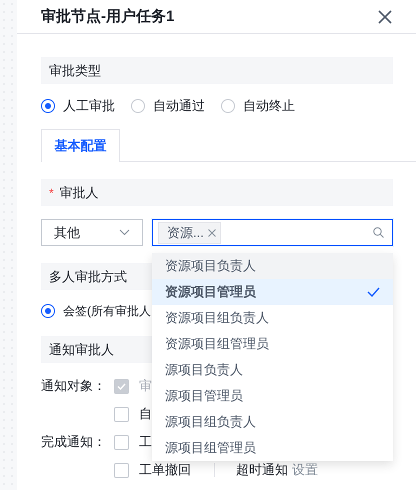 The image size is (416, 490). What do you see at coordinates (92, 232) in the screenshot?
I see `type-select: 其他` at bounding box center [92, 232].